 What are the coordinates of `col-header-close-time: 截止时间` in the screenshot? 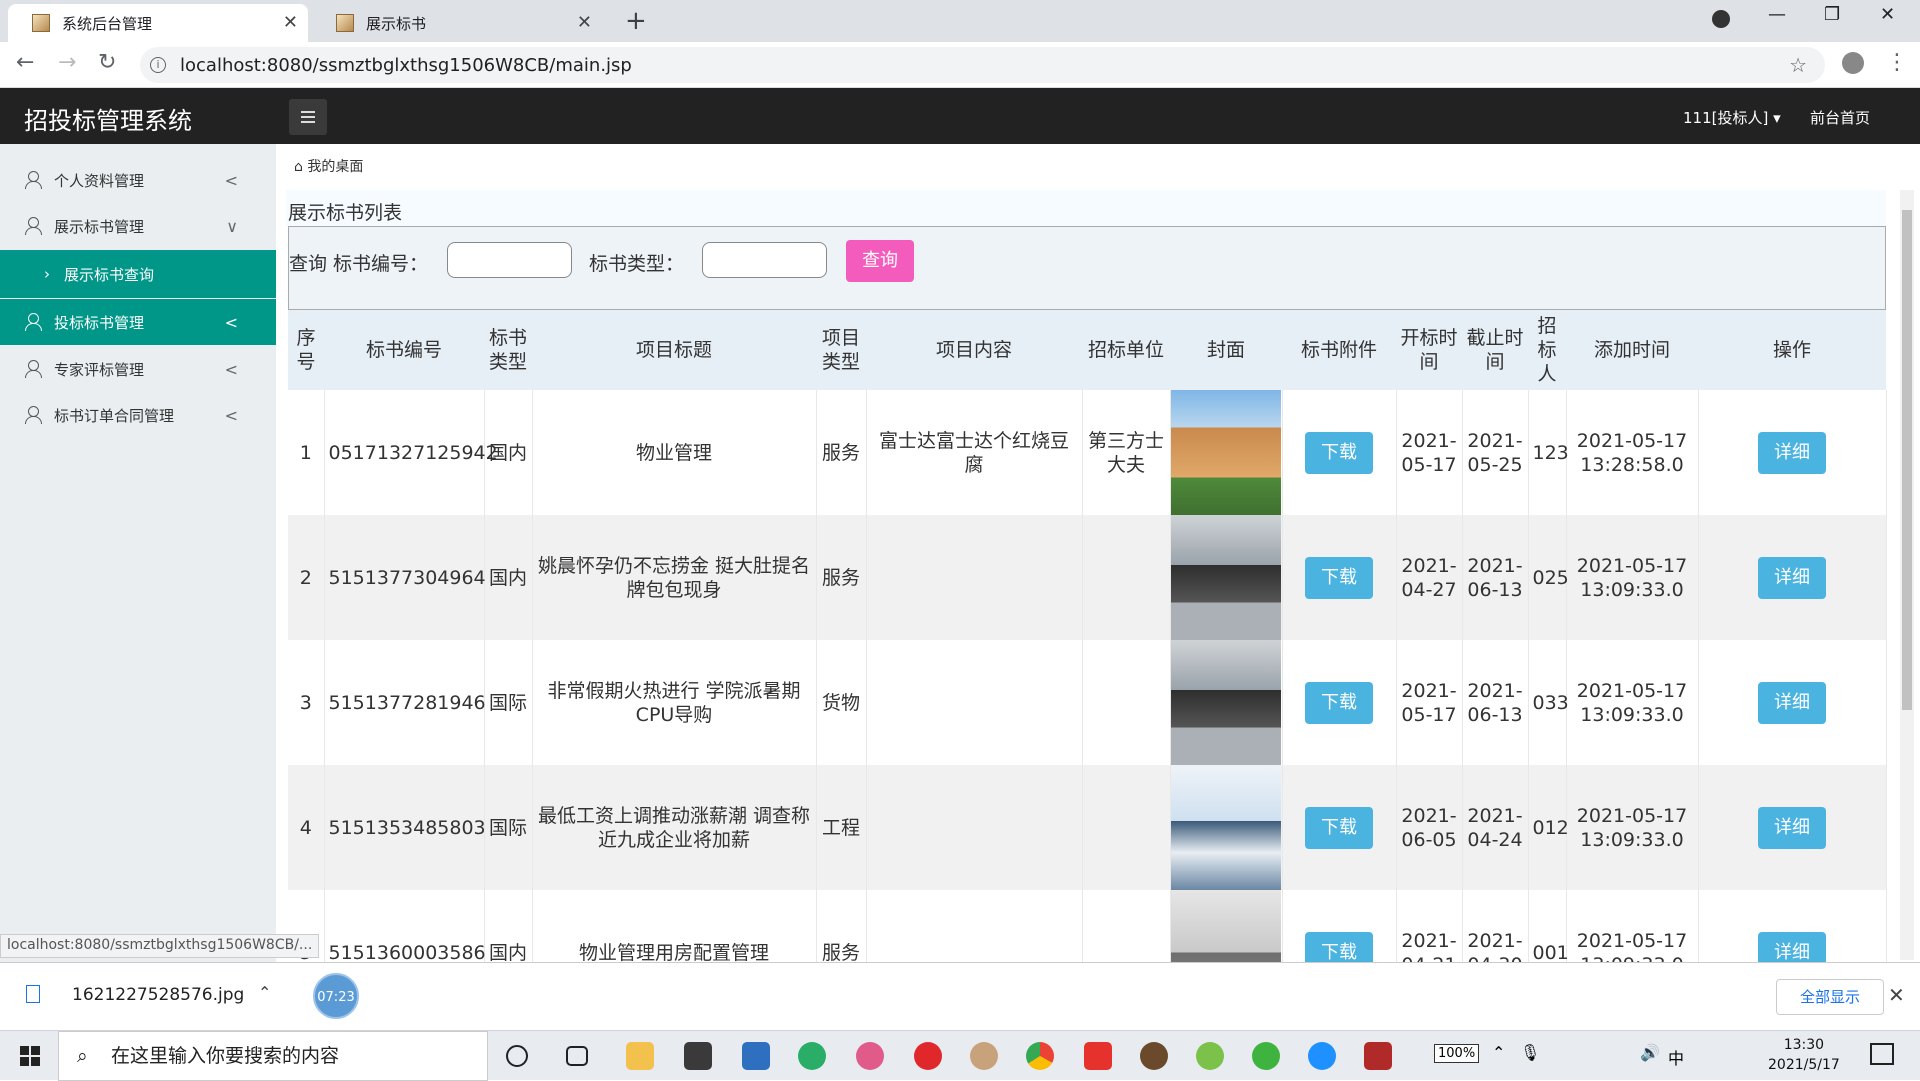 It's located at (1495, 350).